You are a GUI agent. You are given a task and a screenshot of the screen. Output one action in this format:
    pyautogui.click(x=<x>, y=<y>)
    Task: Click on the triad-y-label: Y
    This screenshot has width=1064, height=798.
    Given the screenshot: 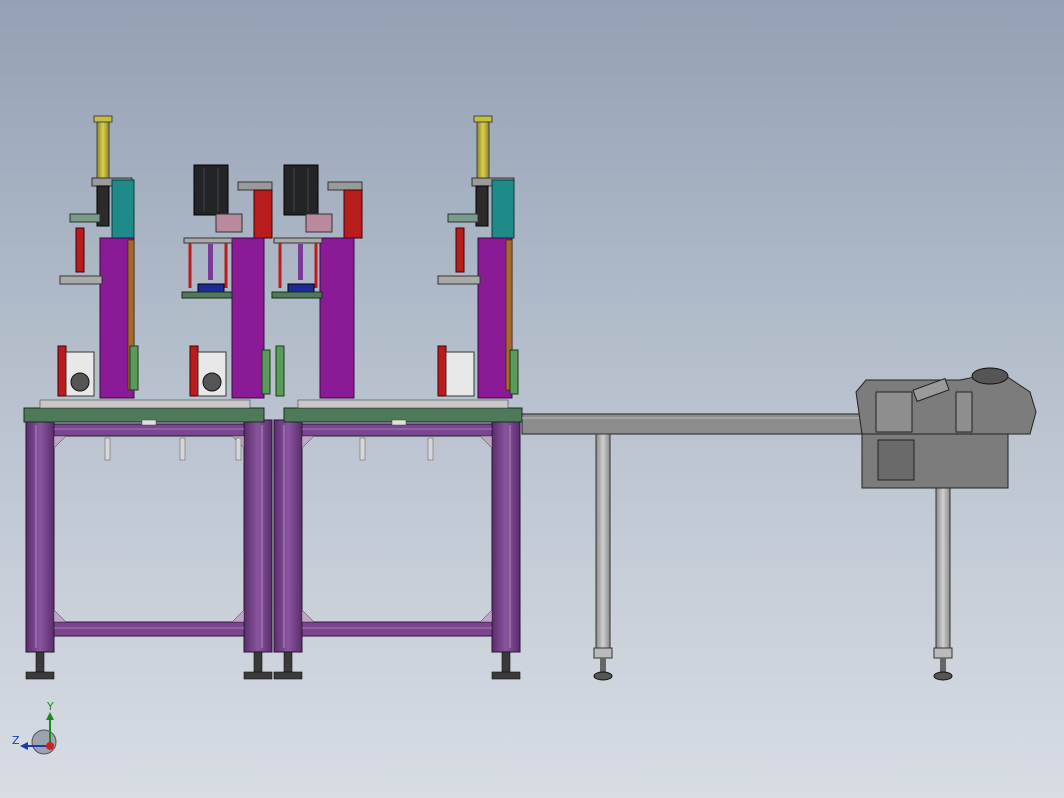 What is the action you would take?
    pyautogui.click(x=50, y=706)
    